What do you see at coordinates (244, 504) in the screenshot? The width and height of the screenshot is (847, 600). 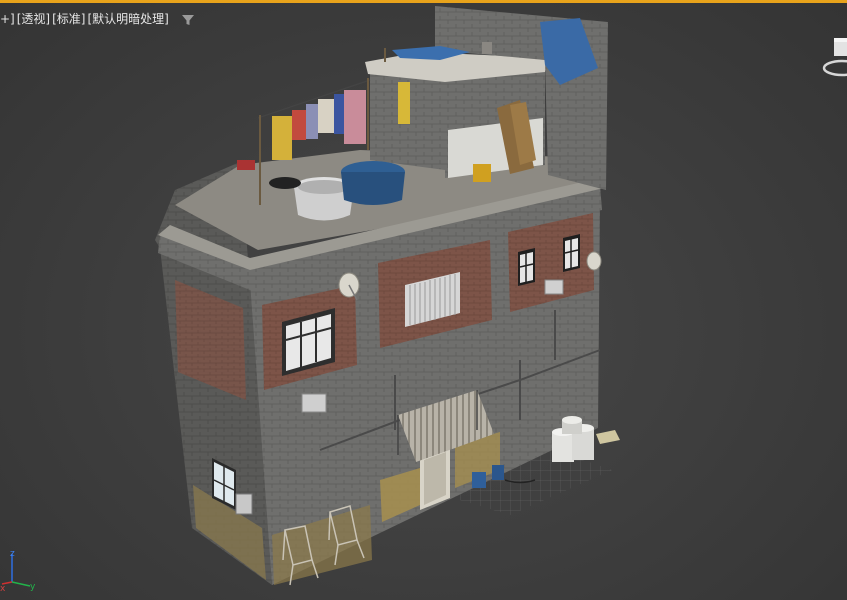 I see `electric-box-left` at bounding box center [244, 504].